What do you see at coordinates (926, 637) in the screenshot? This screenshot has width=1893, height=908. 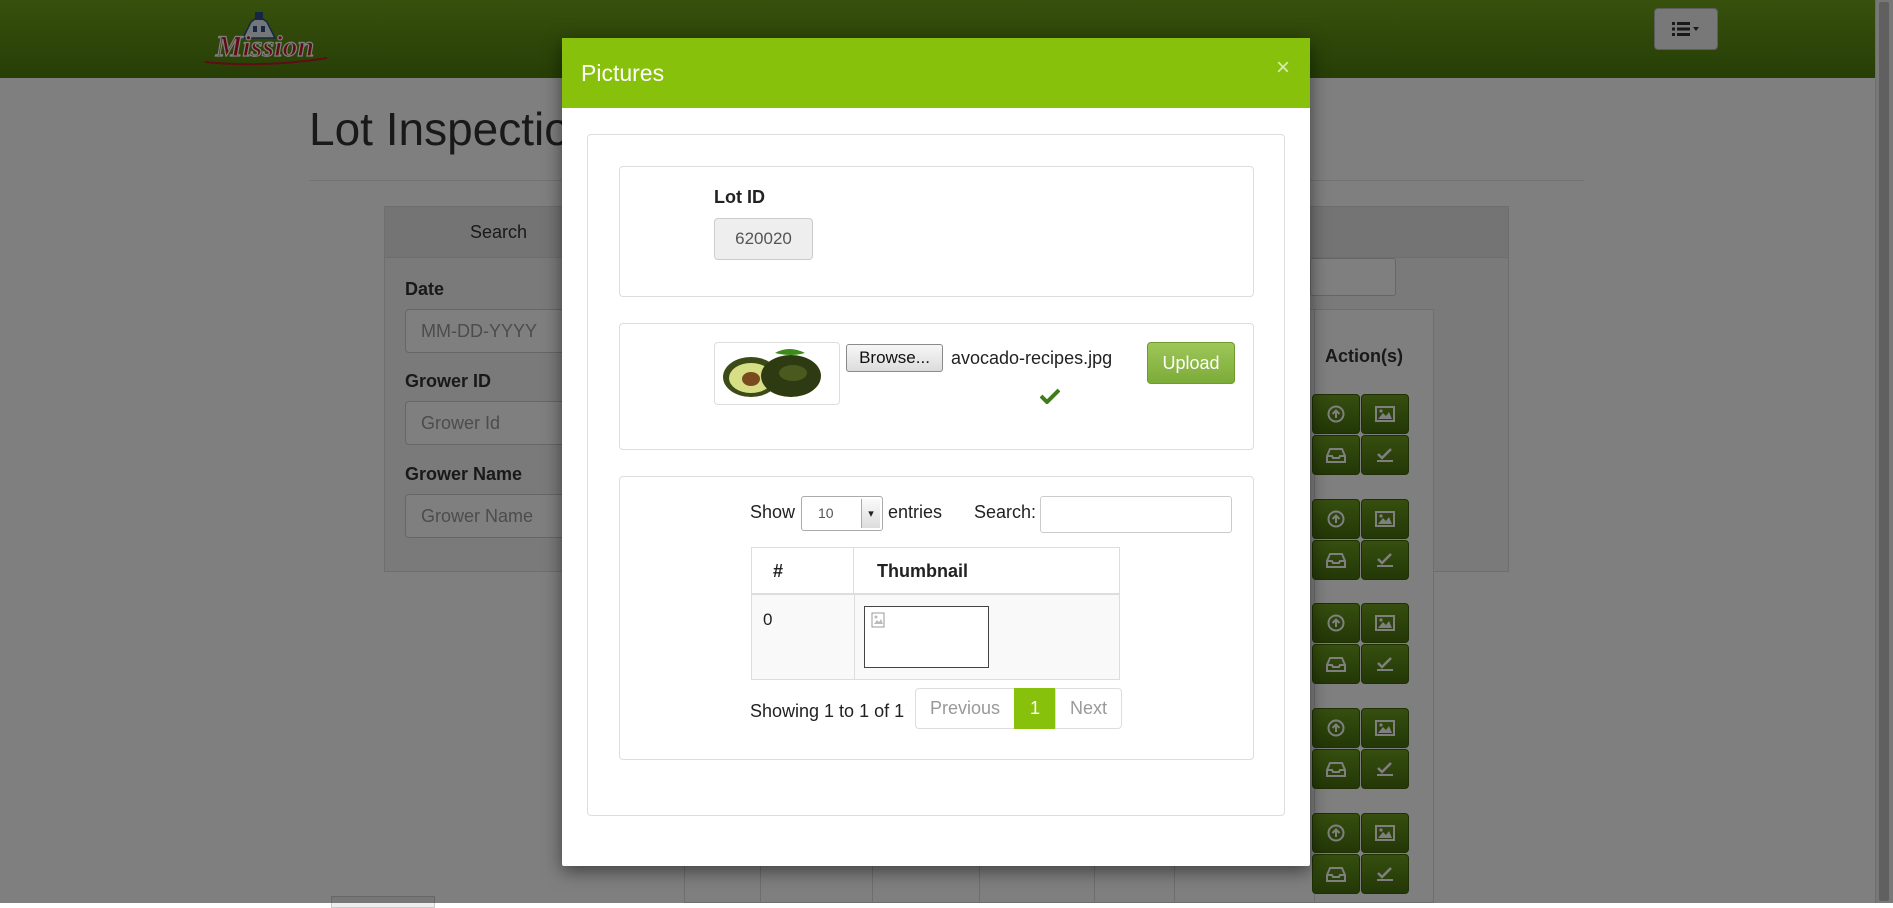 I see `thumbnail-image` at bounding box center [926, 637].